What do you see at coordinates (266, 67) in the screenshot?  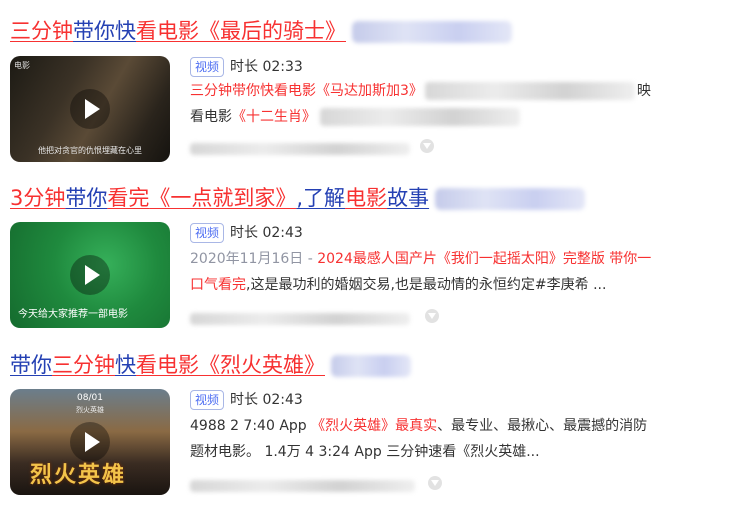 I see `video-duration: 时长 02:33` at bounding box center [266, 67].